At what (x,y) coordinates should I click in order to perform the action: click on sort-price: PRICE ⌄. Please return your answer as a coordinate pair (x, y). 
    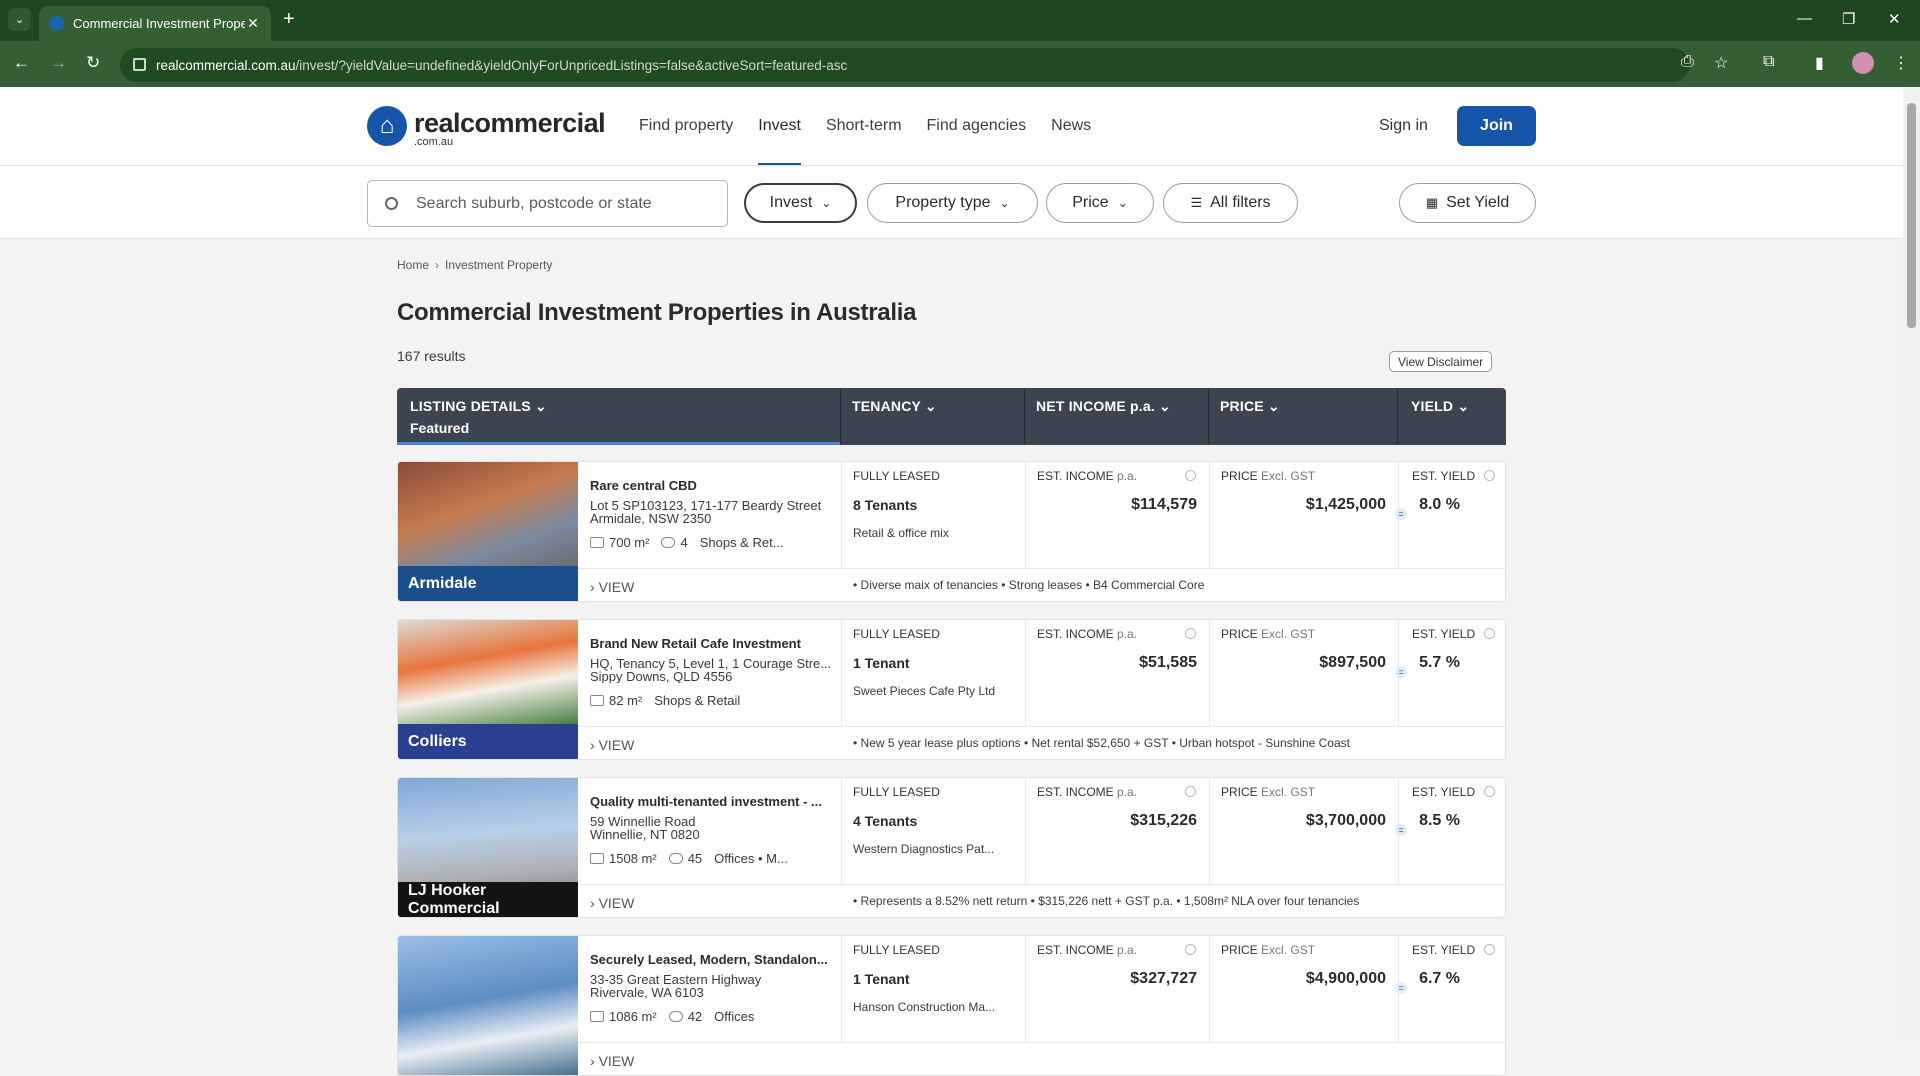
    Looking at the image, I should click on (1250, 406).